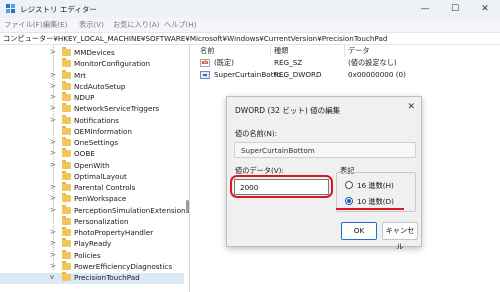  I want to click on tree-item: > Notifications, so click(92, 120).